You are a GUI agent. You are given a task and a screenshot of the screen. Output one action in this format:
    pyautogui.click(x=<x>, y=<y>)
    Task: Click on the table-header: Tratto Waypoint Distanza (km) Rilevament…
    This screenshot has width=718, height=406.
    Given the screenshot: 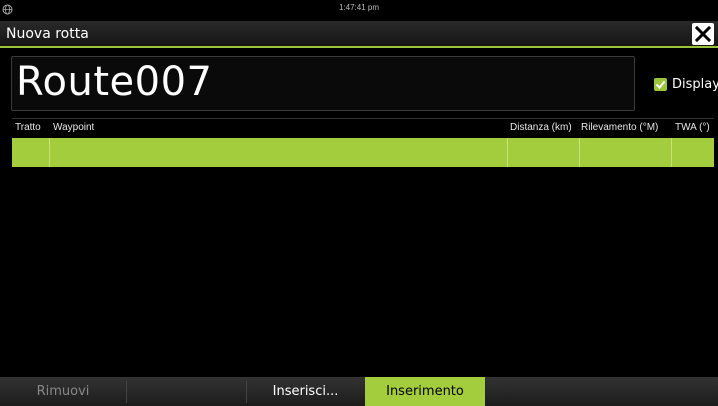 What is the action you would take?
    pyautogui.click(x=363, y=129)
    